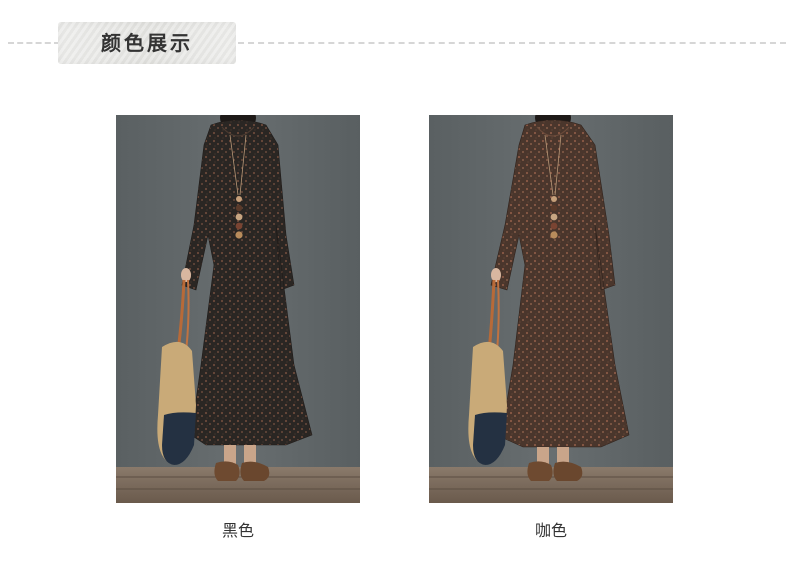 This screenshot has width=790, height=577. I want to click on section-header: 颜色展示, so click(395, 40).